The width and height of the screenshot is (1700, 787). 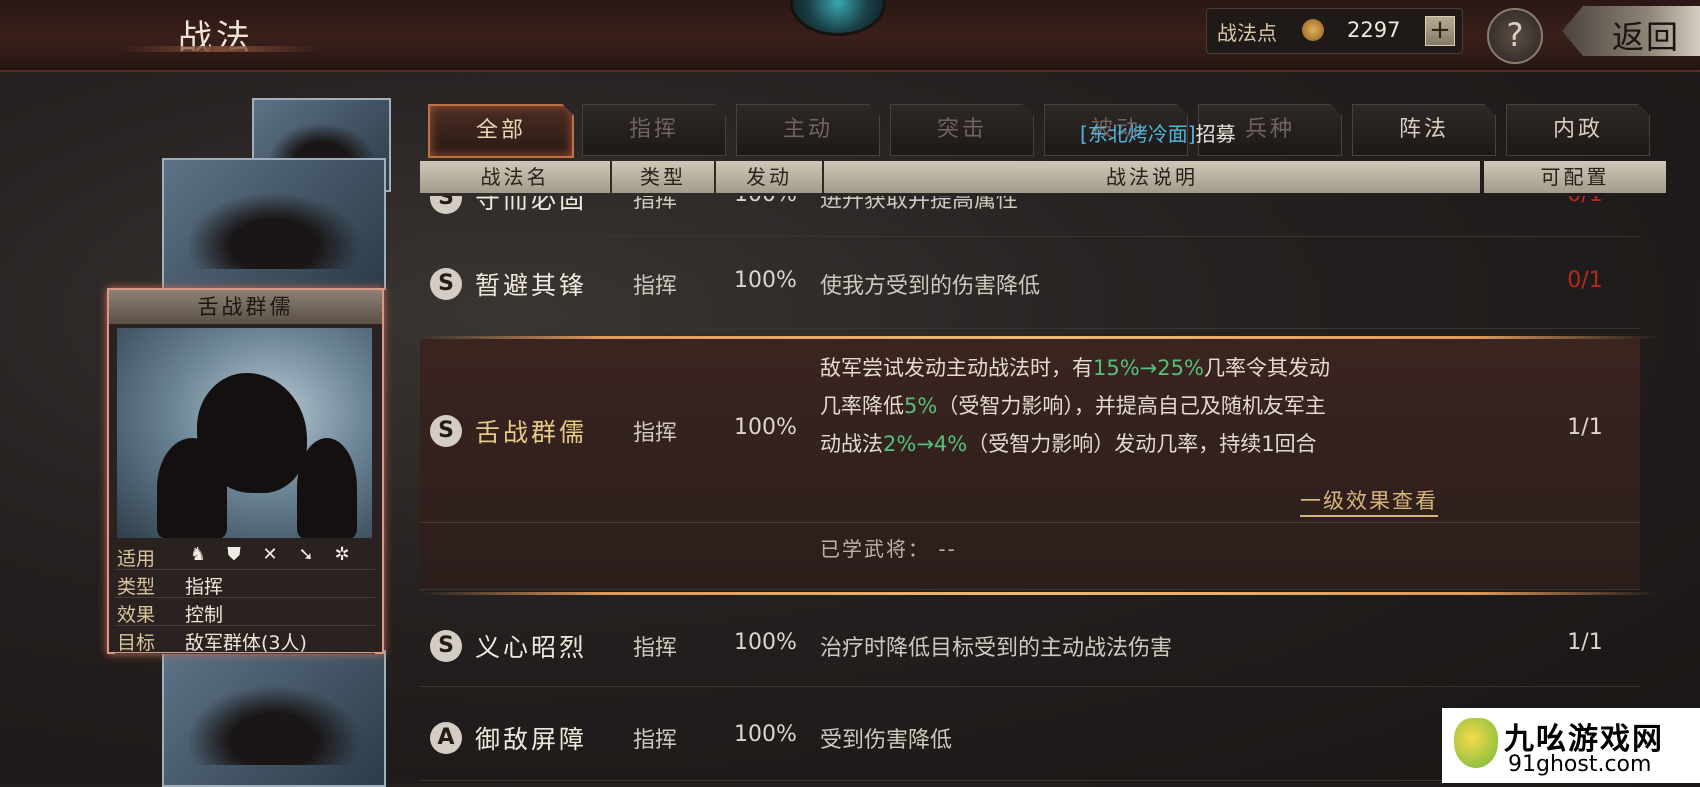 What do you see at coordinates (962, 130) in the screenshot?
I see `tab-assault: 突击` at bounding box center [962, 130].